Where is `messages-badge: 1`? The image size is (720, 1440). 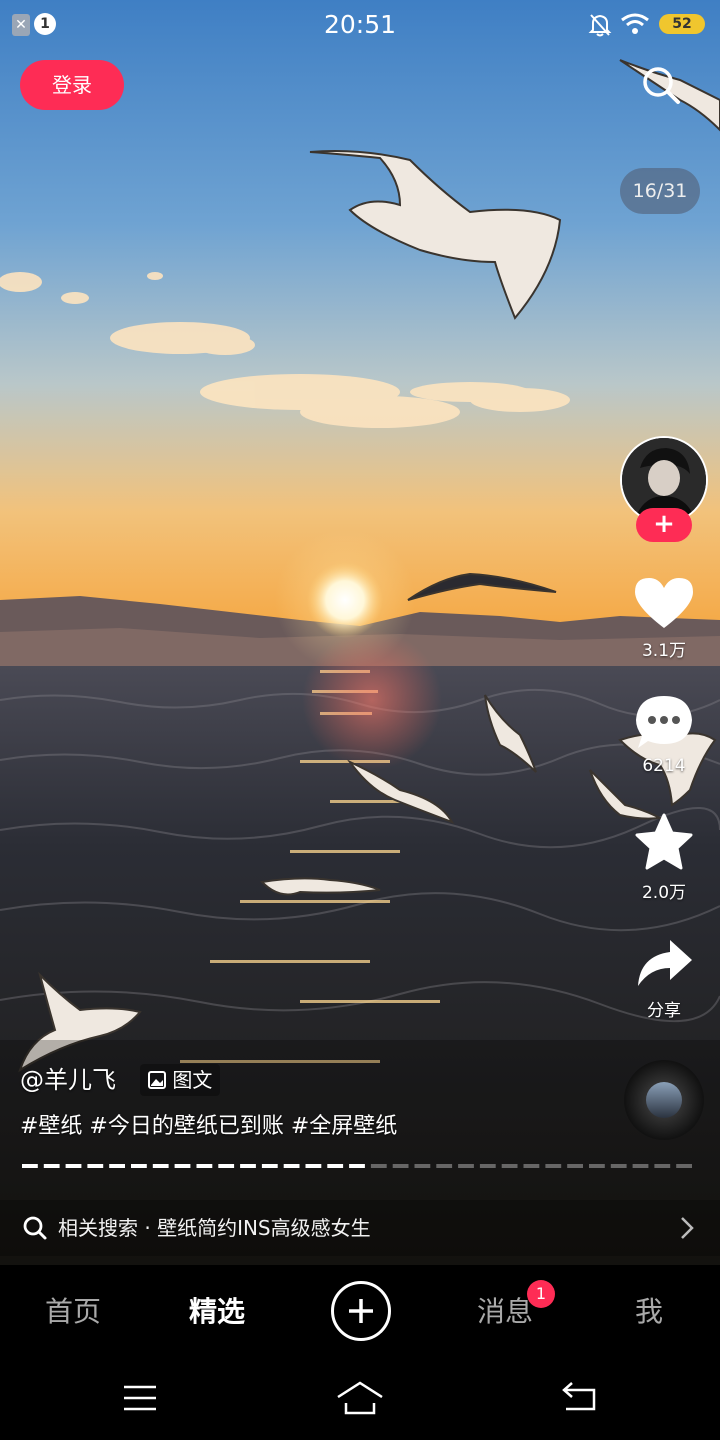
messages-badge: 1 is located at coordinates (541, 1294).